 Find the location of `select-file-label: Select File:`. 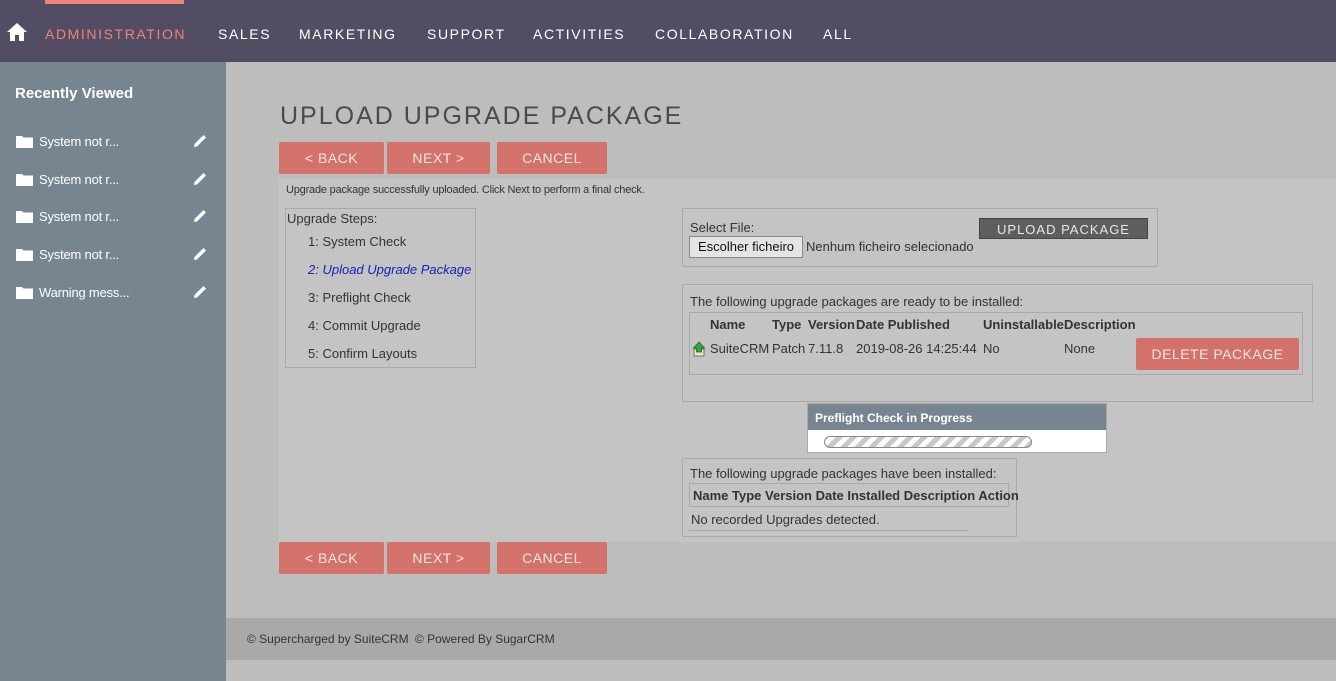

select-file-label: Select File: is located at coordinates (722, 227).